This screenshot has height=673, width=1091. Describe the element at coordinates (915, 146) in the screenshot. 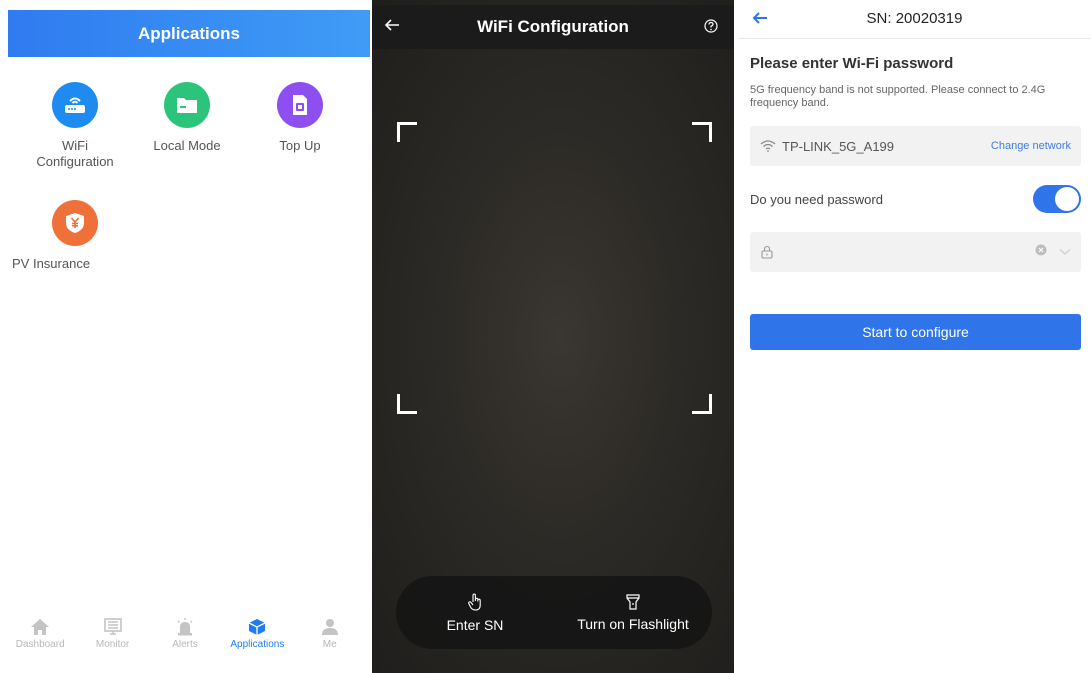

I see `network-selector: TP-LINK_5G_A199 Change network` at that location.